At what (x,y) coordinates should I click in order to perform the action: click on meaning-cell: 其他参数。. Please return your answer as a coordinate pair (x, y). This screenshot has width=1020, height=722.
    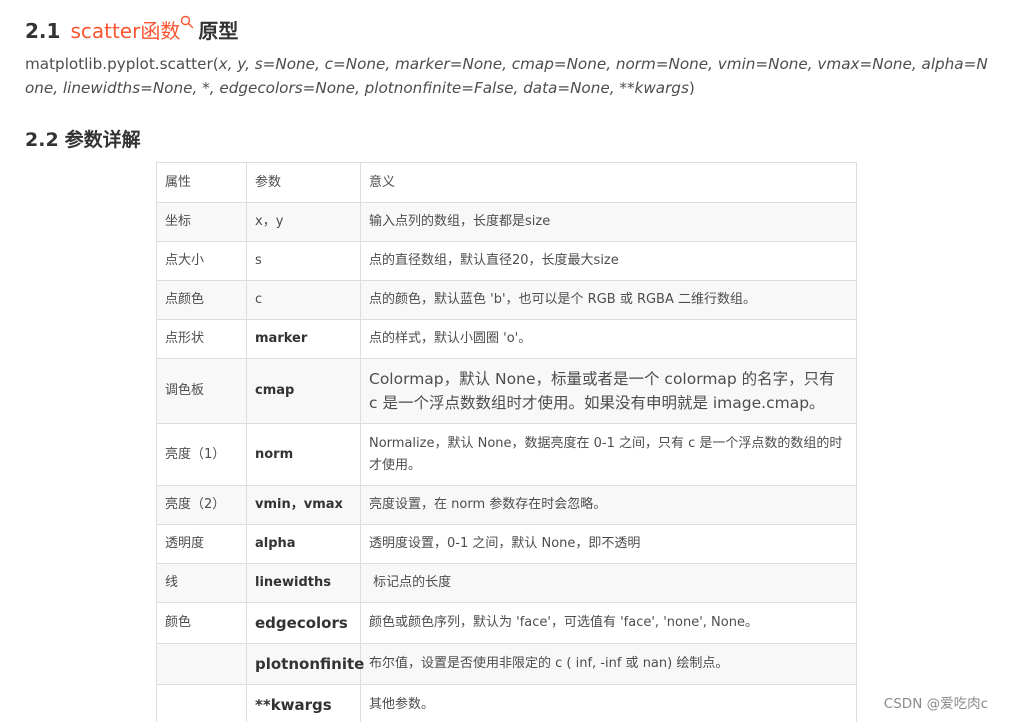
    Looking at the image, I should click on (608, 703).